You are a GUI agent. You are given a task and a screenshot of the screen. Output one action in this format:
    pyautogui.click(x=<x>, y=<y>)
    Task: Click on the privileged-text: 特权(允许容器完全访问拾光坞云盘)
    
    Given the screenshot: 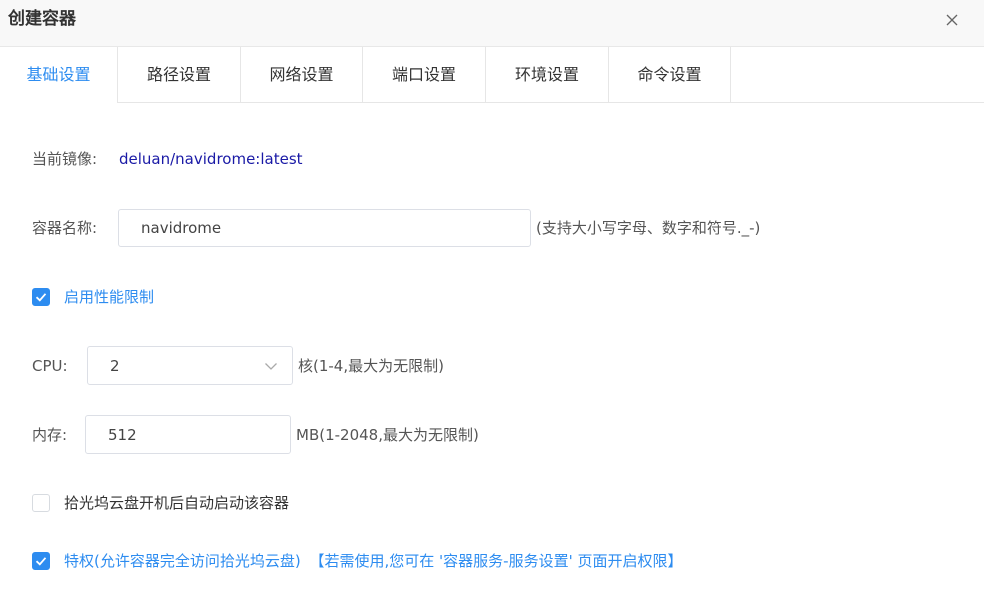 What is the action you would take?
    pyautogui.click(x=182, y=561)
    